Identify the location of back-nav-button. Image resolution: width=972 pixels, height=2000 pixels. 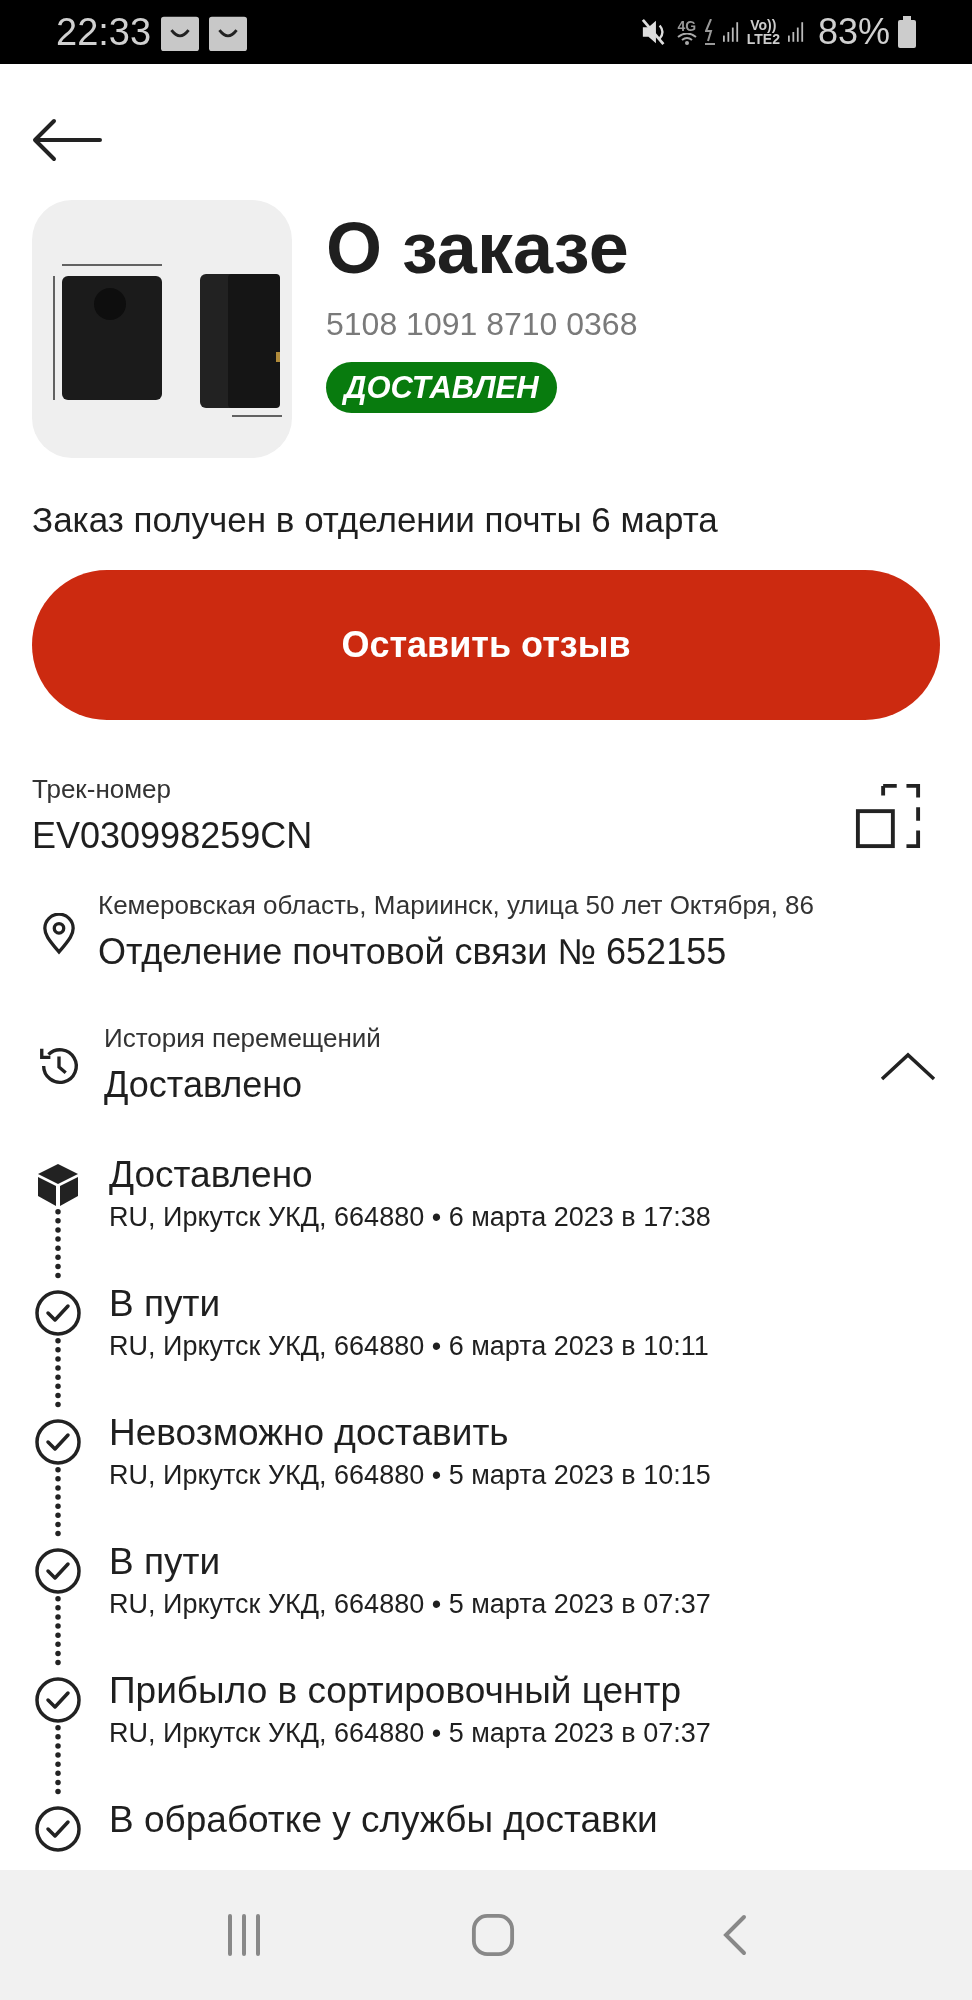
(735, 1935).